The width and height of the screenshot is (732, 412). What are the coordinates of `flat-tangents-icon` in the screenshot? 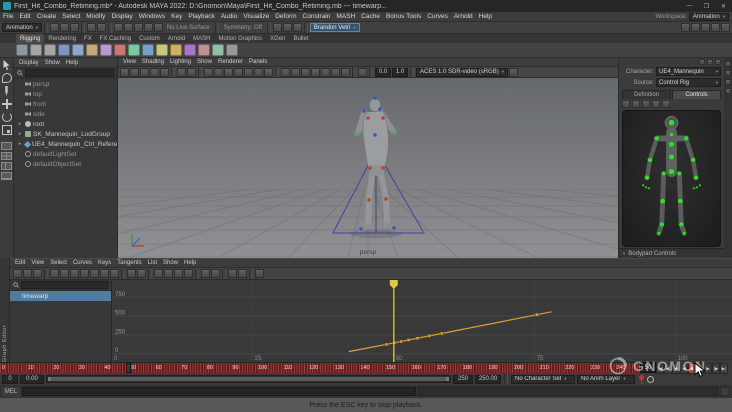 It's located at (84, 273).